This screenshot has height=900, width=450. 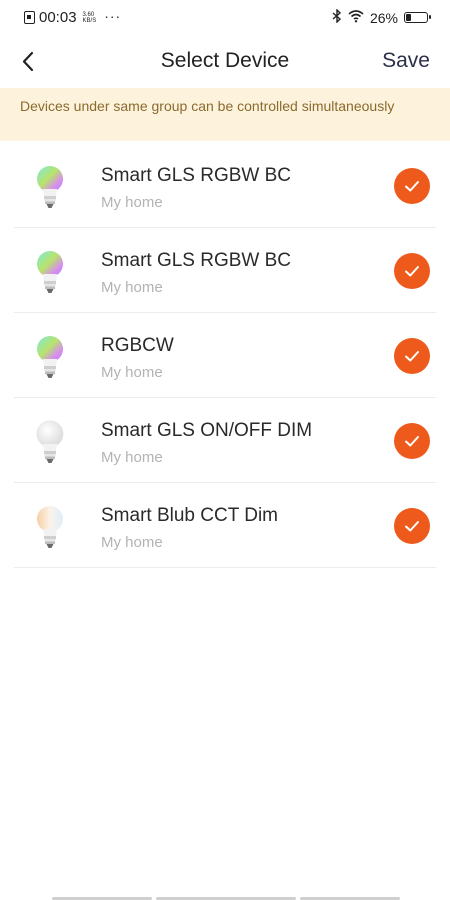 I want to click on status-left: 00:03 3.60 KB/S ···, so click(x=73, y=16).